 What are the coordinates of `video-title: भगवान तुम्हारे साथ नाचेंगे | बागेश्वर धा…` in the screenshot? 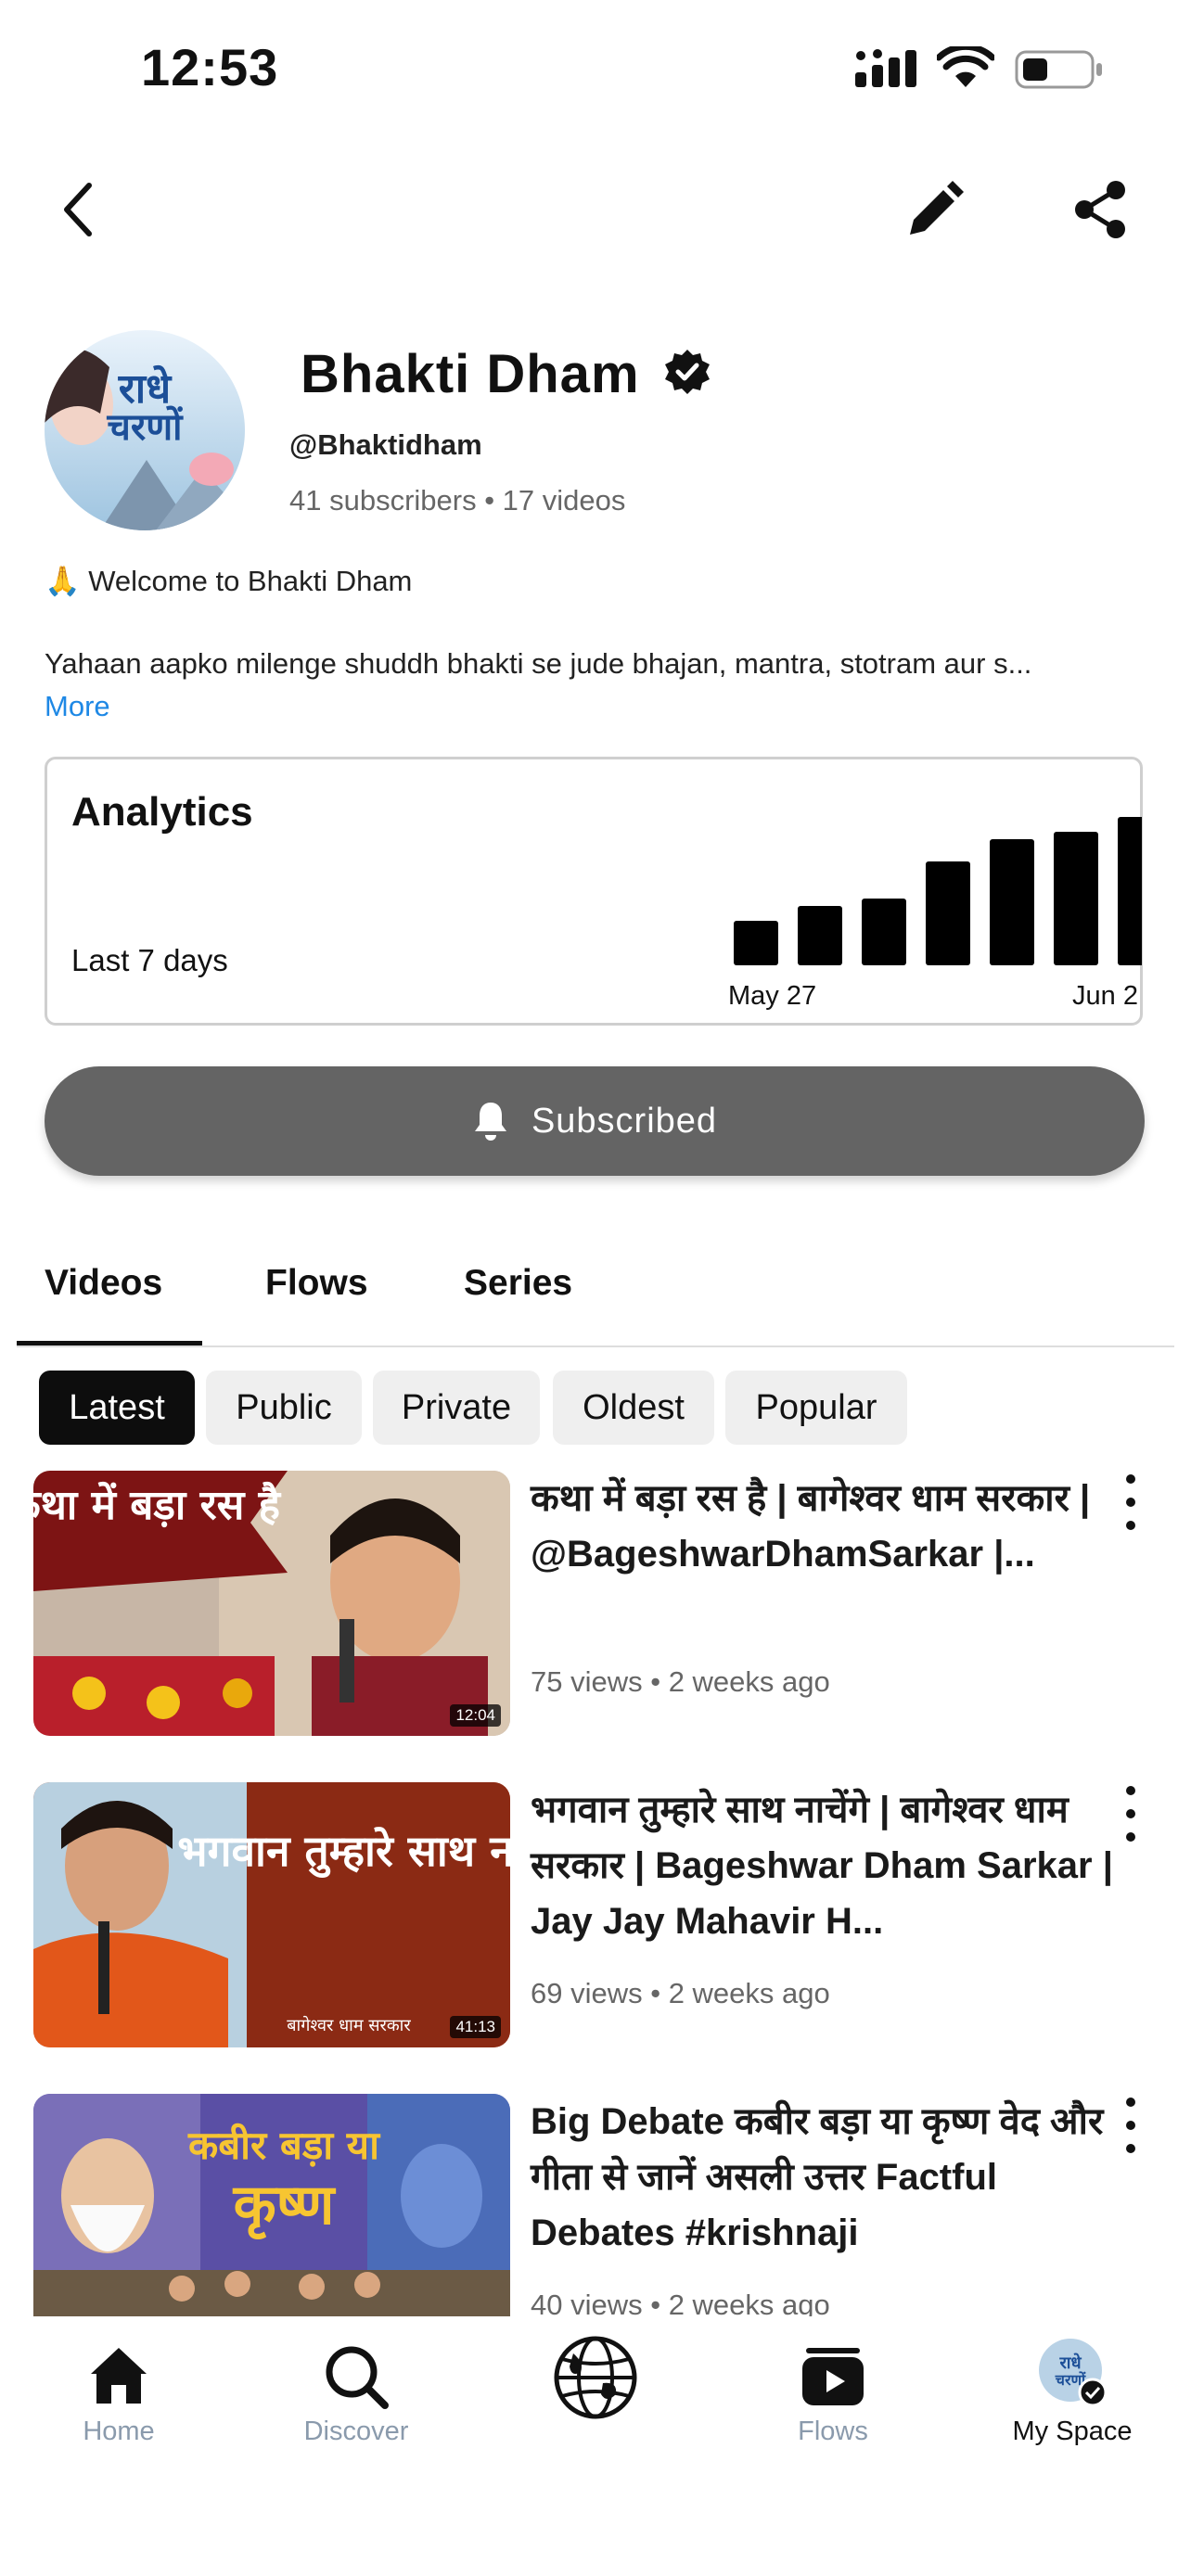 It's located at (823, 1866).